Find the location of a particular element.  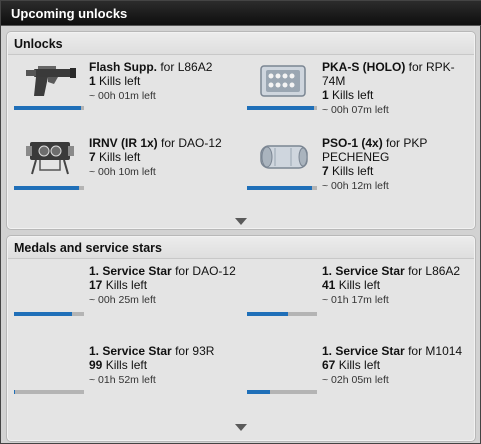

unlock-weapon: for L86A2 is located at coordinates (185, 67).